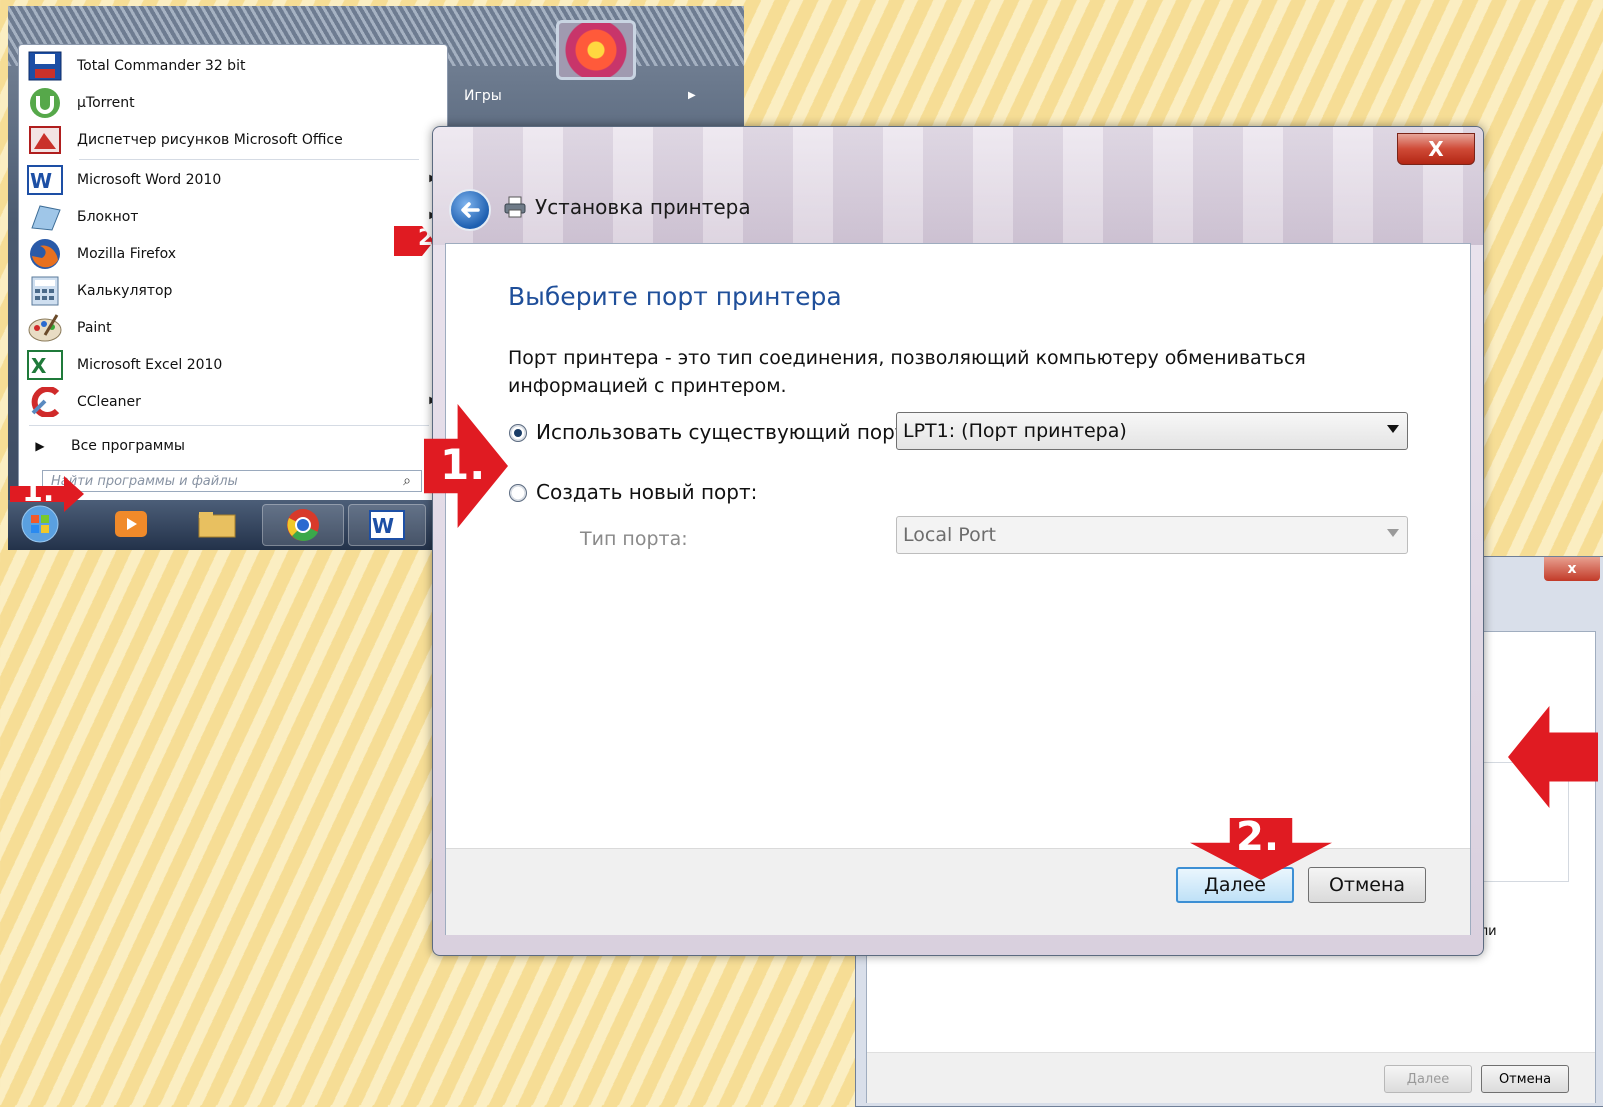 The height and width of the screenshot is (1107, 1603). Describe the element at coordinates (1572, 569) in the screenshot. I see `close-button: x` at that location.